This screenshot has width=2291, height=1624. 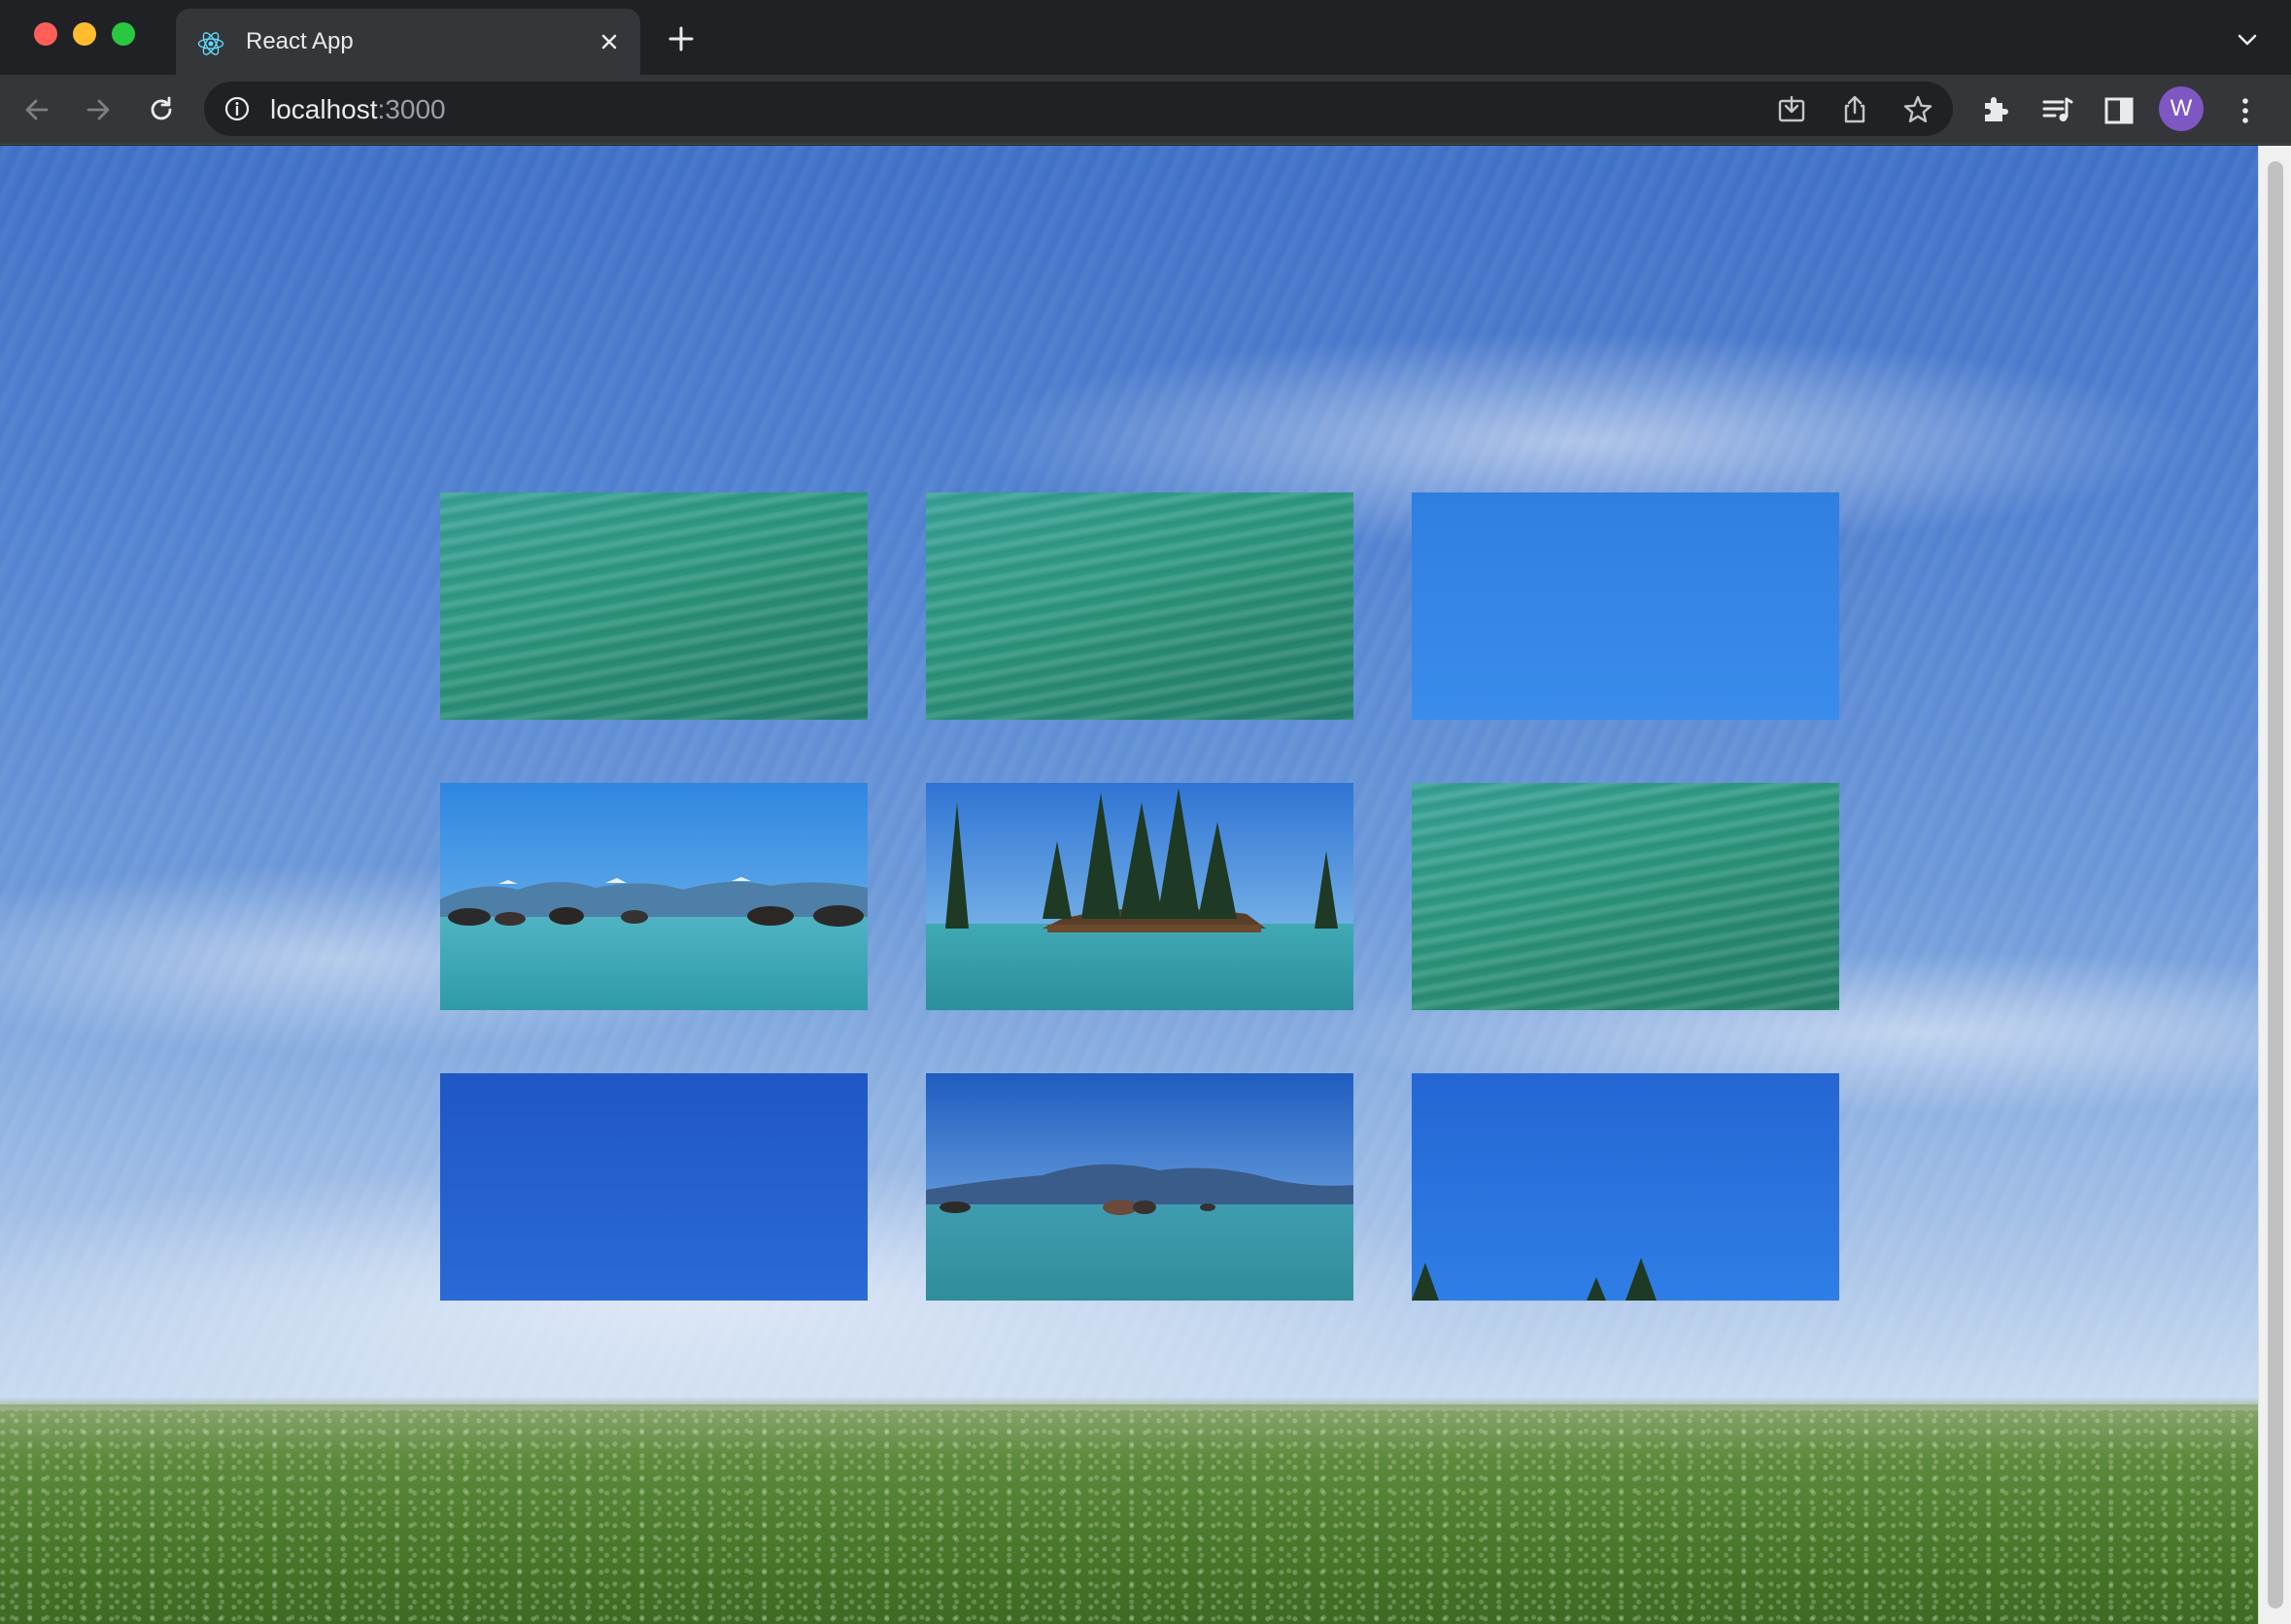 I want to click on lake-rocks-mountains-image, so click(x=654, y=896).